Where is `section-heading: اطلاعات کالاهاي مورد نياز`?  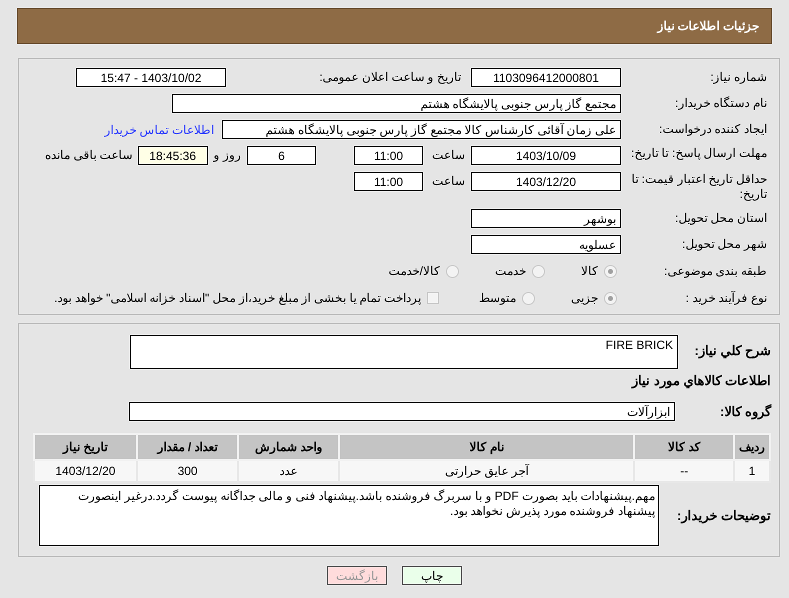 section-heading: اطلاعات کالاهاي مورد نياز is located at coordinates (701, 381).